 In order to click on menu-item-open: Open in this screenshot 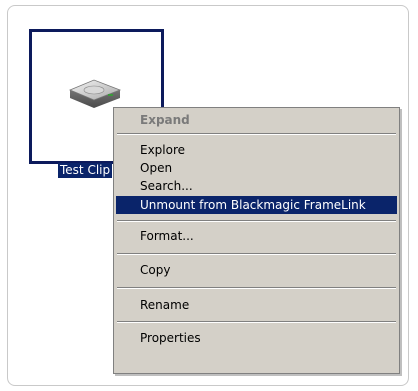, I will do `click(256, 168)`.